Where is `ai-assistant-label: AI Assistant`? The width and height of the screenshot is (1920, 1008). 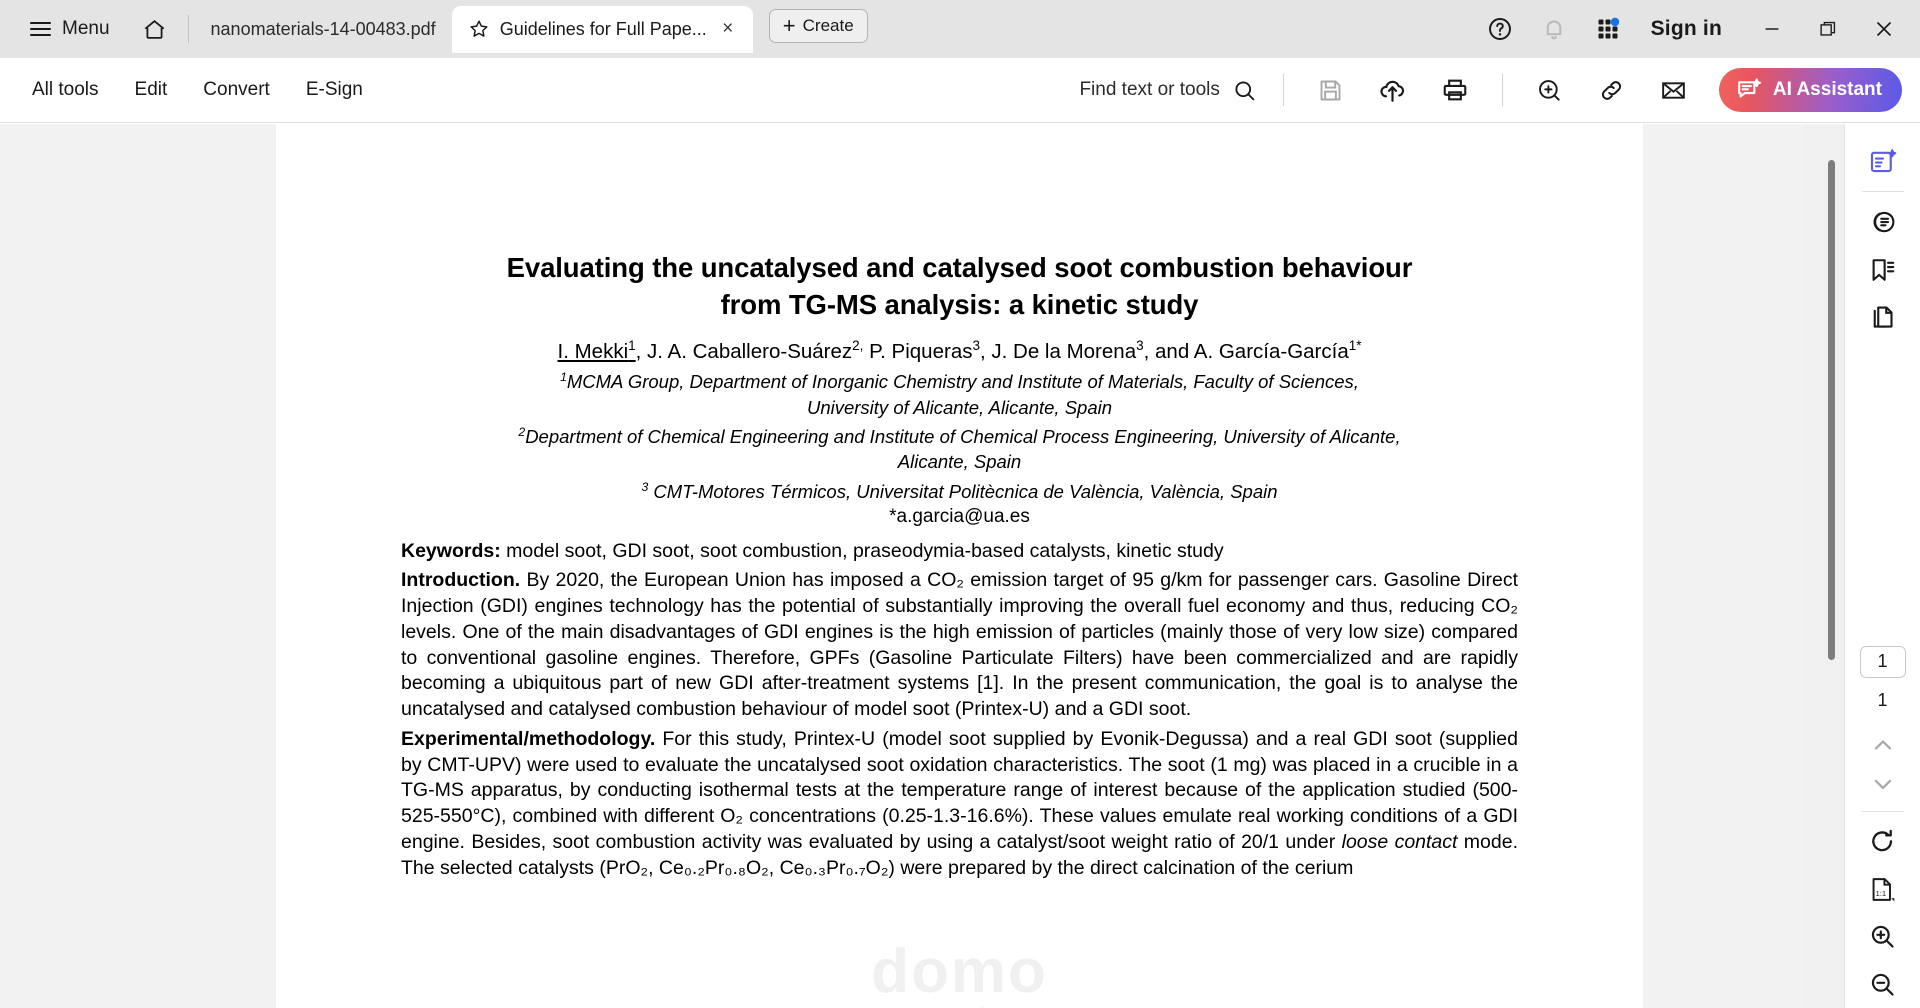 ai-assistant-label: AI Assistant is located at coordinates (1827, 89).